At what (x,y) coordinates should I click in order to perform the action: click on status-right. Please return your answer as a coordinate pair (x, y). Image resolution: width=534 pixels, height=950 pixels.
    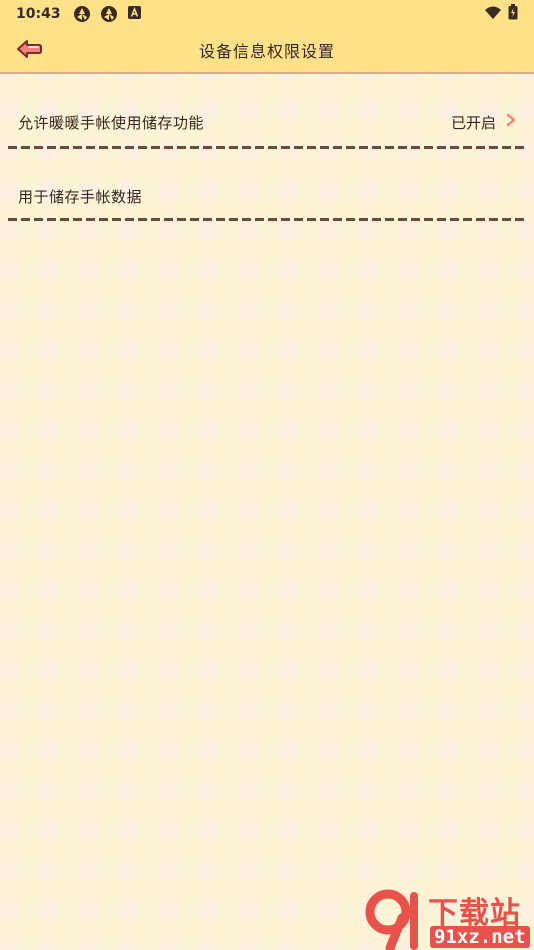
    Looking at the image, I should click on (501, 14).